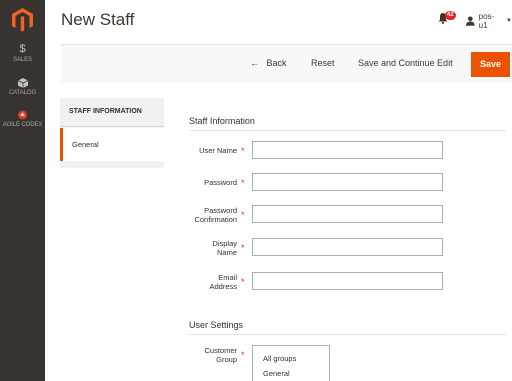 Image resolution: width=512 pixels, height=381 pixels. What do you see at coordinates (470, 21) in the screenshot?
I see `user-icon` at bounding box center [470, 21].